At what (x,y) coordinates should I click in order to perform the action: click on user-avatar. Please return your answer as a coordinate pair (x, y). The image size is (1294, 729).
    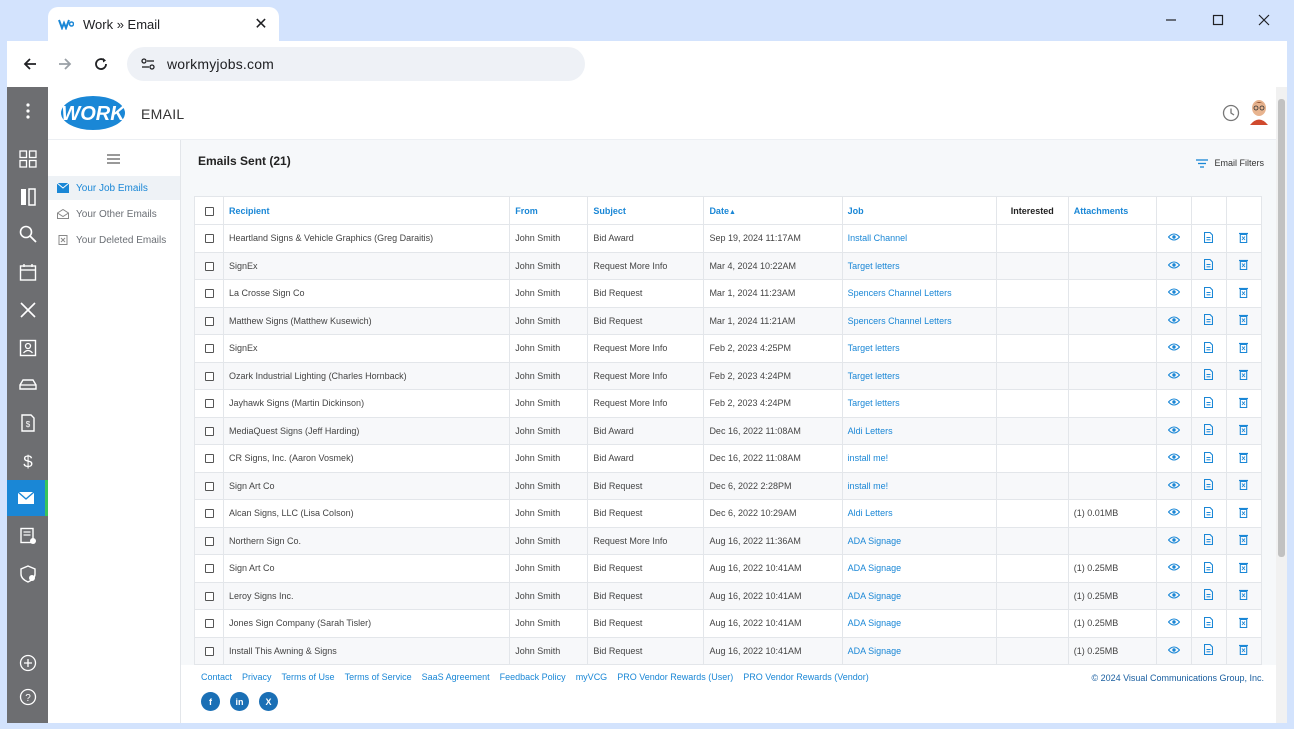
    Looking at the image, I should click on (1259, 112).